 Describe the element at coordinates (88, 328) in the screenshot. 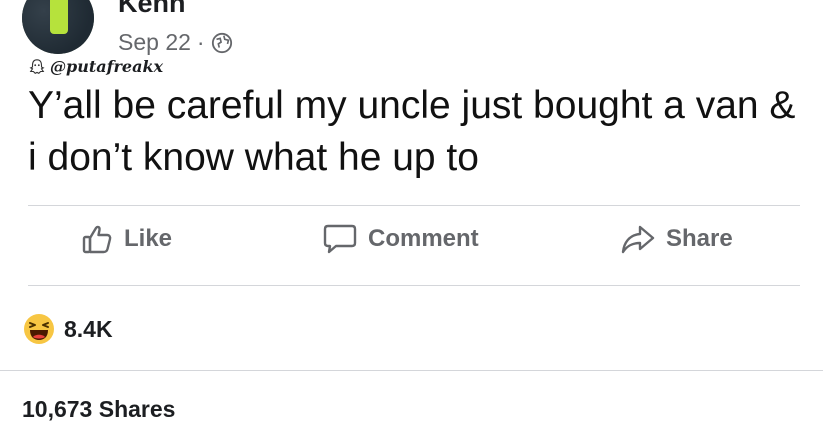

I see `reaction-count: 8.4K` at that location.